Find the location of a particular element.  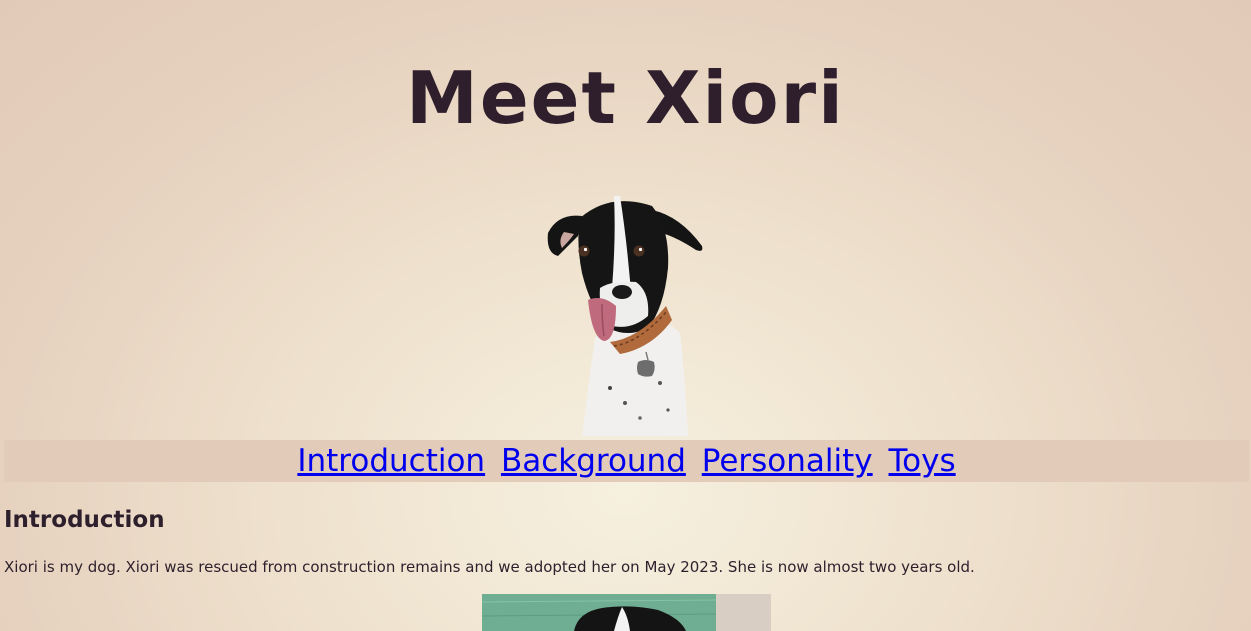

nav-link-introduction: Introduction is located at coordinates (391, 461).